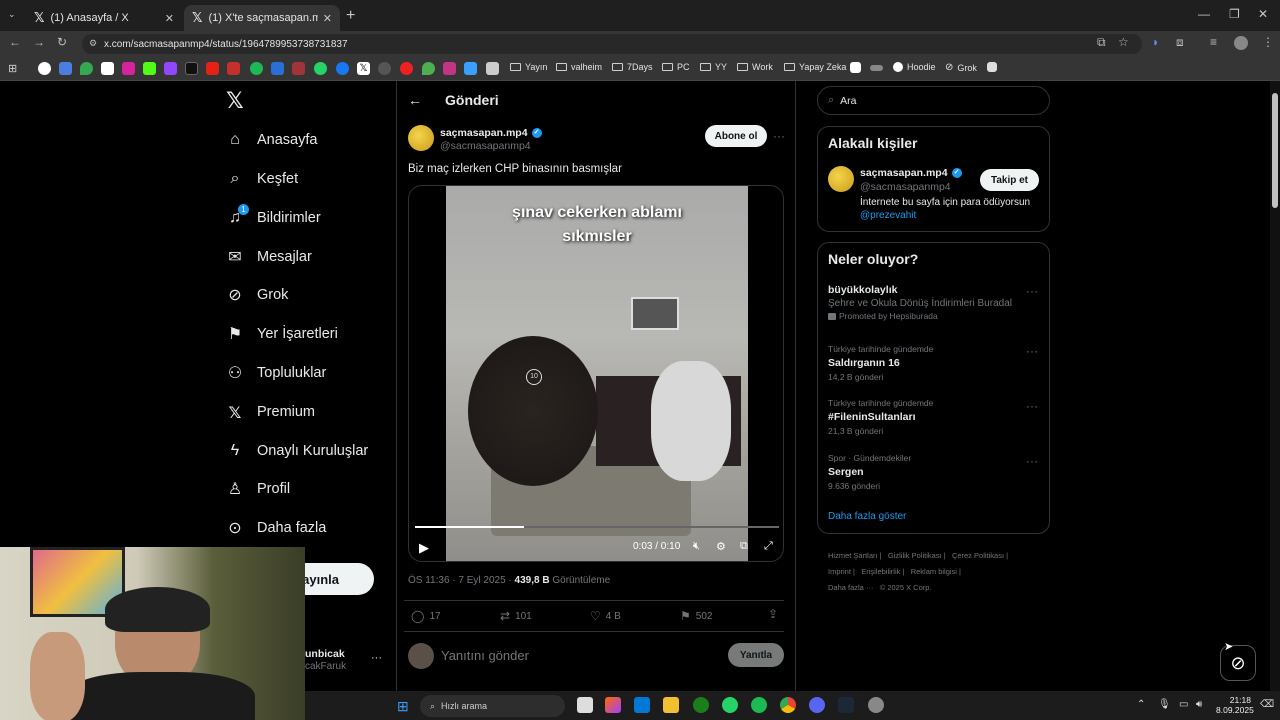 This screenshot has height=720, width=1280. Describe the element at coordinates (485, 655) in the screenshot. I see `reply-input: Yanıtını gönder` at that location.